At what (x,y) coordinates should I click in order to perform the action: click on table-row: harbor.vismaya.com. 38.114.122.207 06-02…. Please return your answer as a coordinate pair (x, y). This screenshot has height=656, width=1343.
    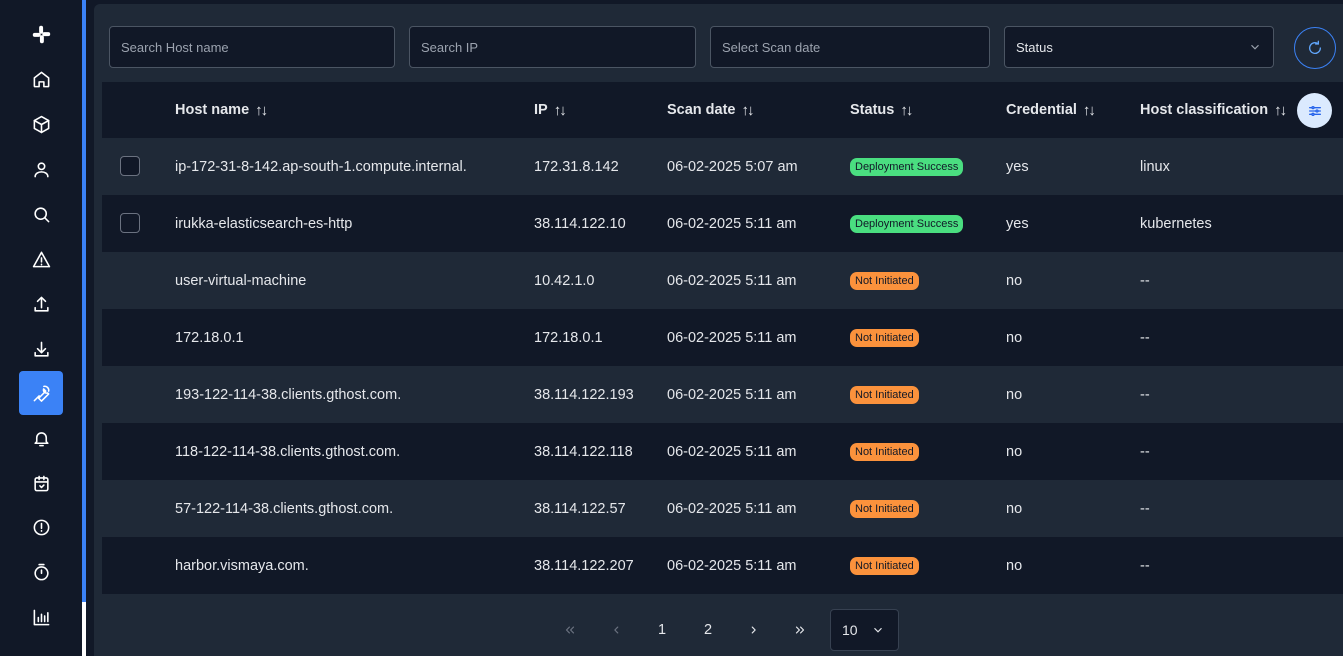
    Looking at the image, I should click on (722, 565).